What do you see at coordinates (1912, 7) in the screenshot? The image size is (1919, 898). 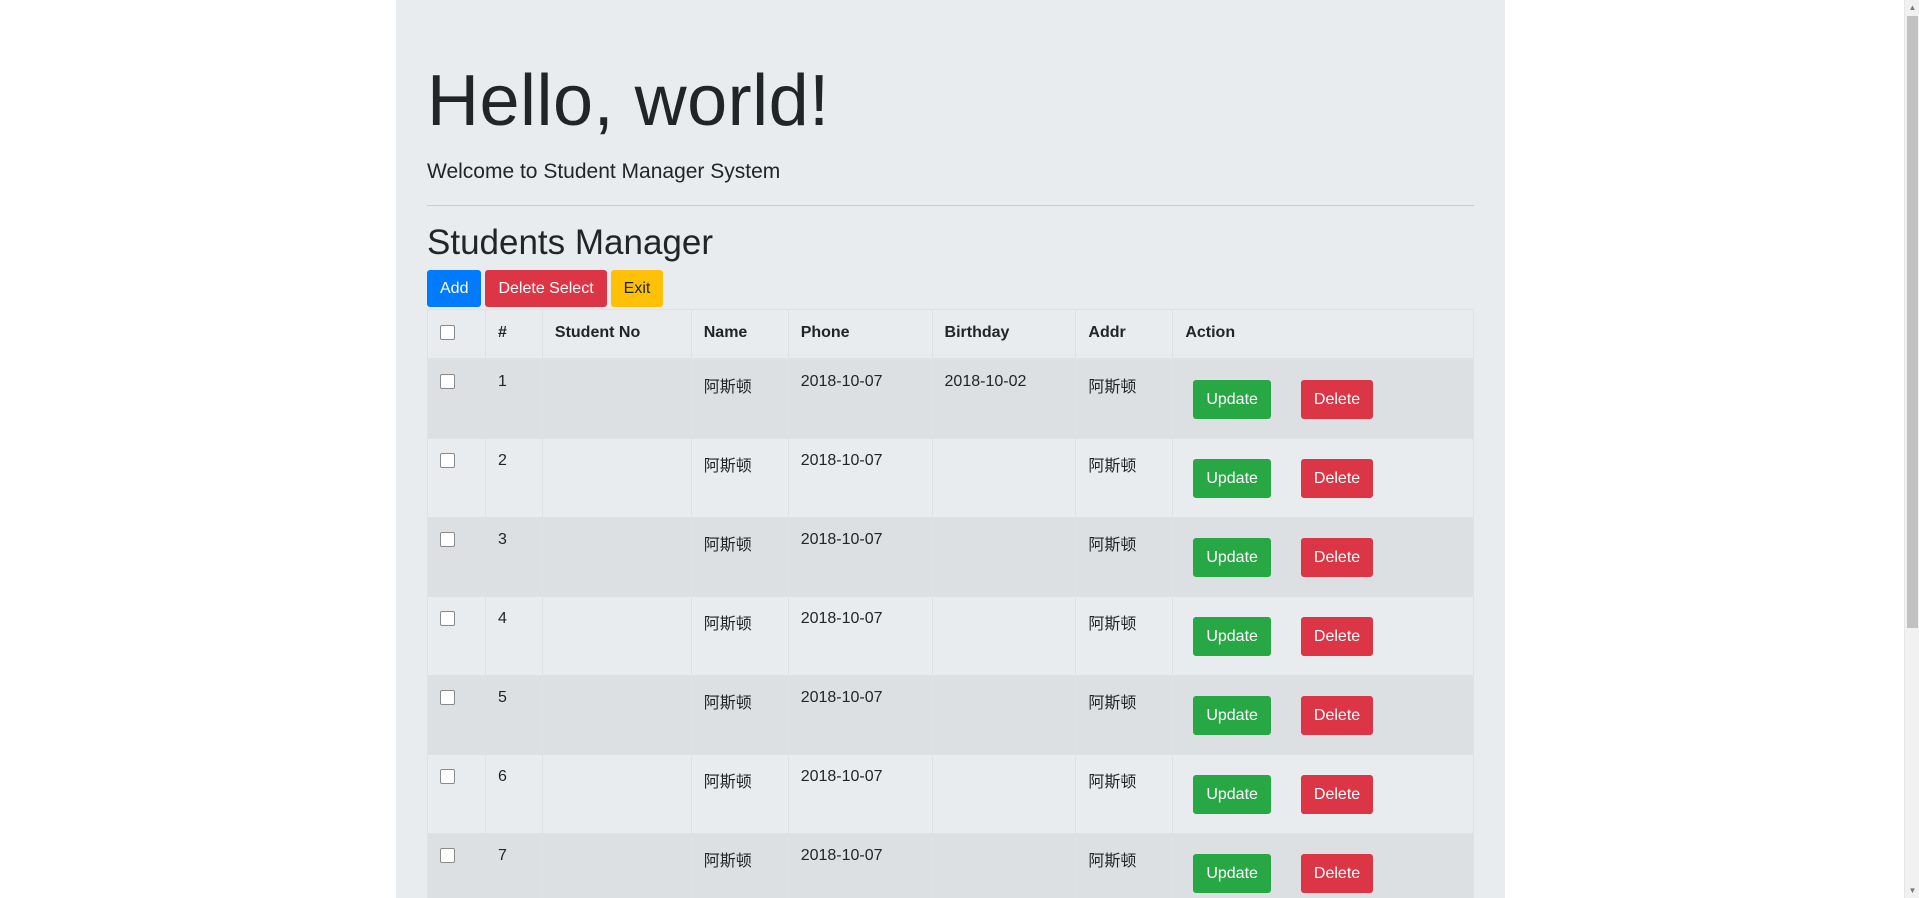 I see `scroll-up-arrow-icon: ▲` at bounding box center [1912, 7].